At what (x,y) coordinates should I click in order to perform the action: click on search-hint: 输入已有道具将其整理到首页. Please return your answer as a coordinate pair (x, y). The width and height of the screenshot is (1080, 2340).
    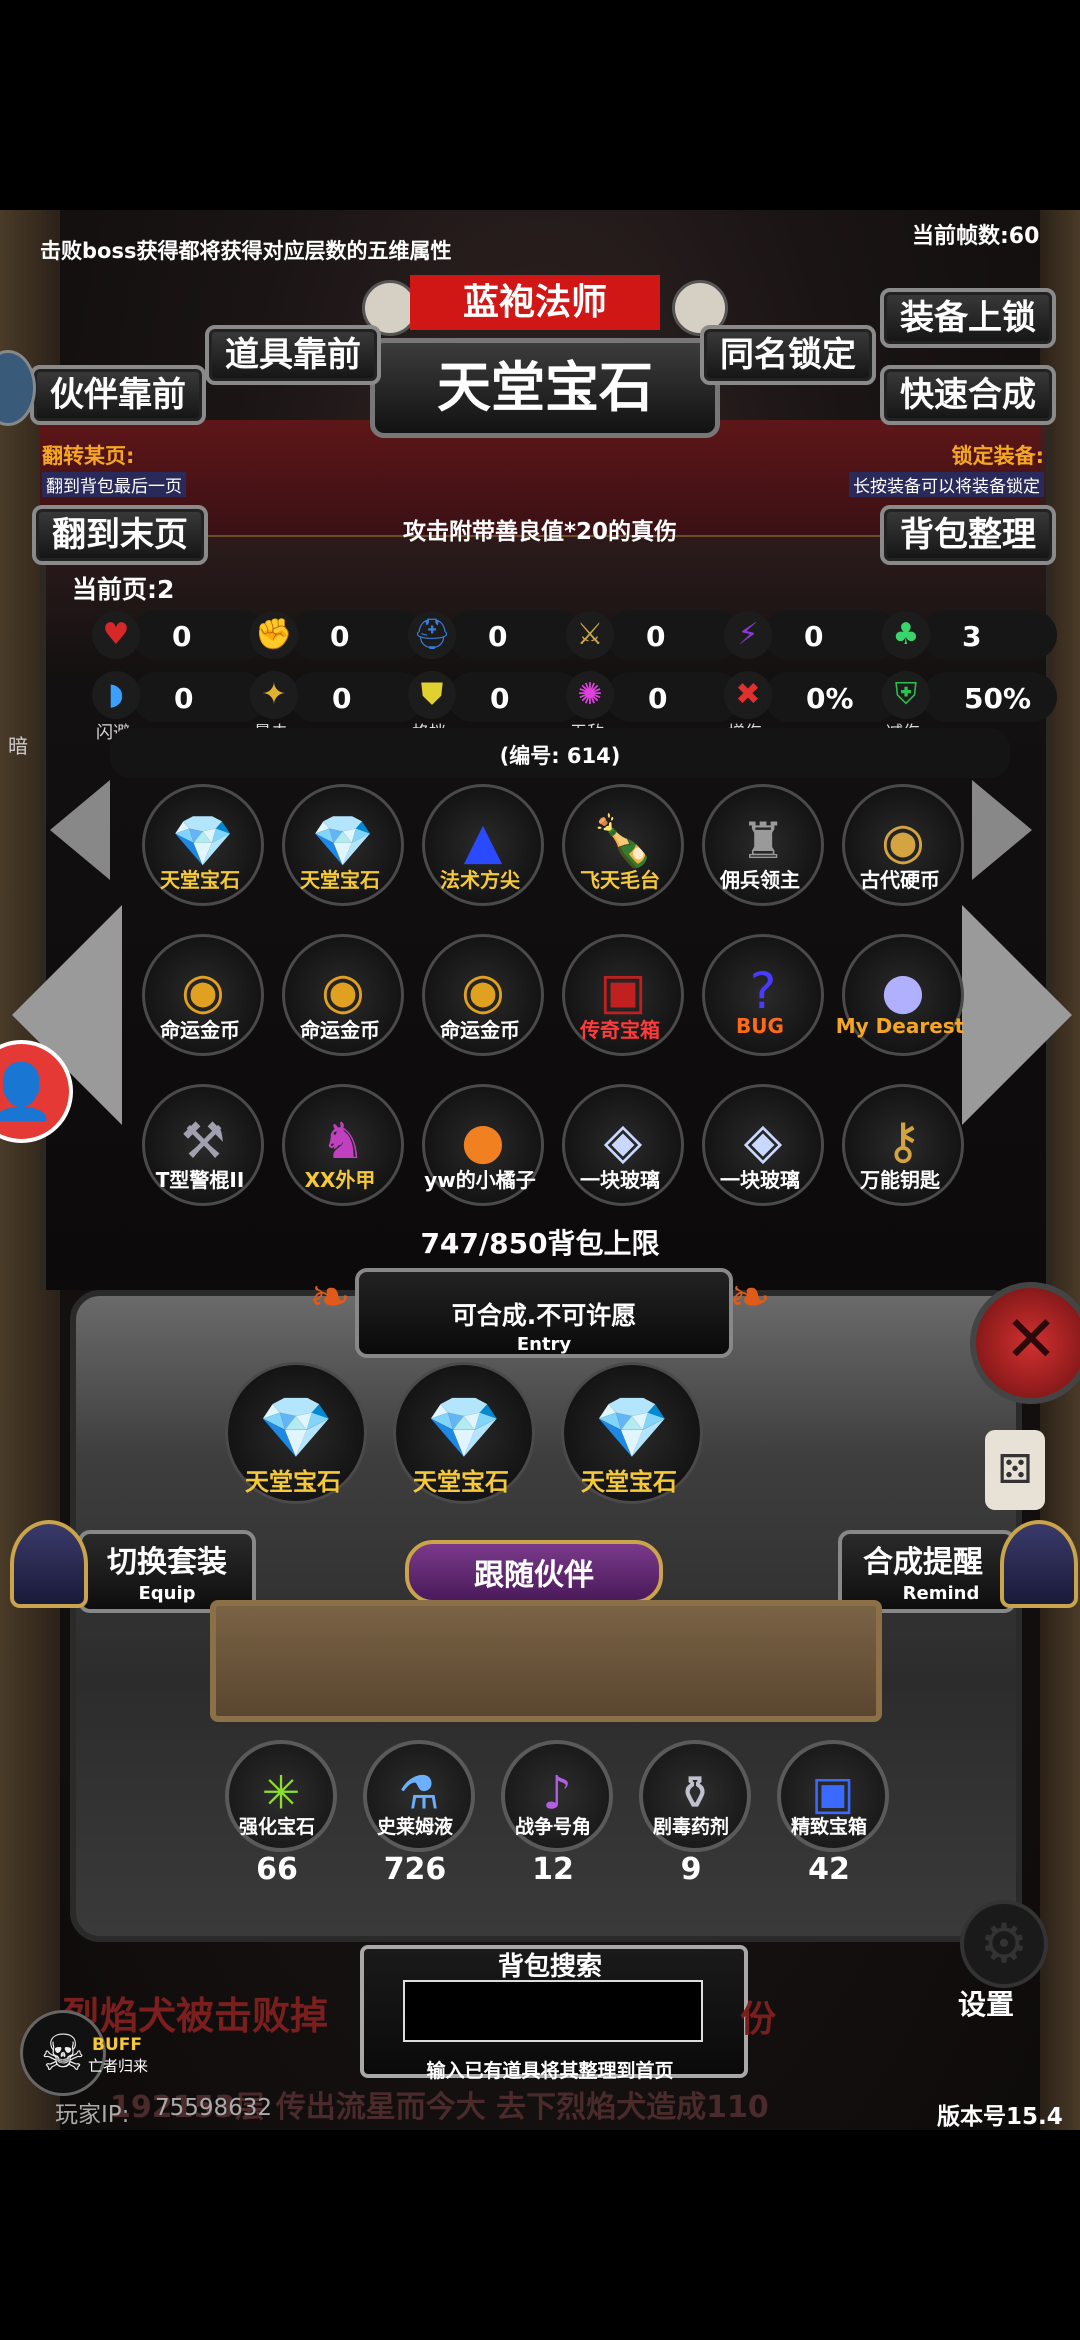
    Looking at the image, I should click on (550, 2071).